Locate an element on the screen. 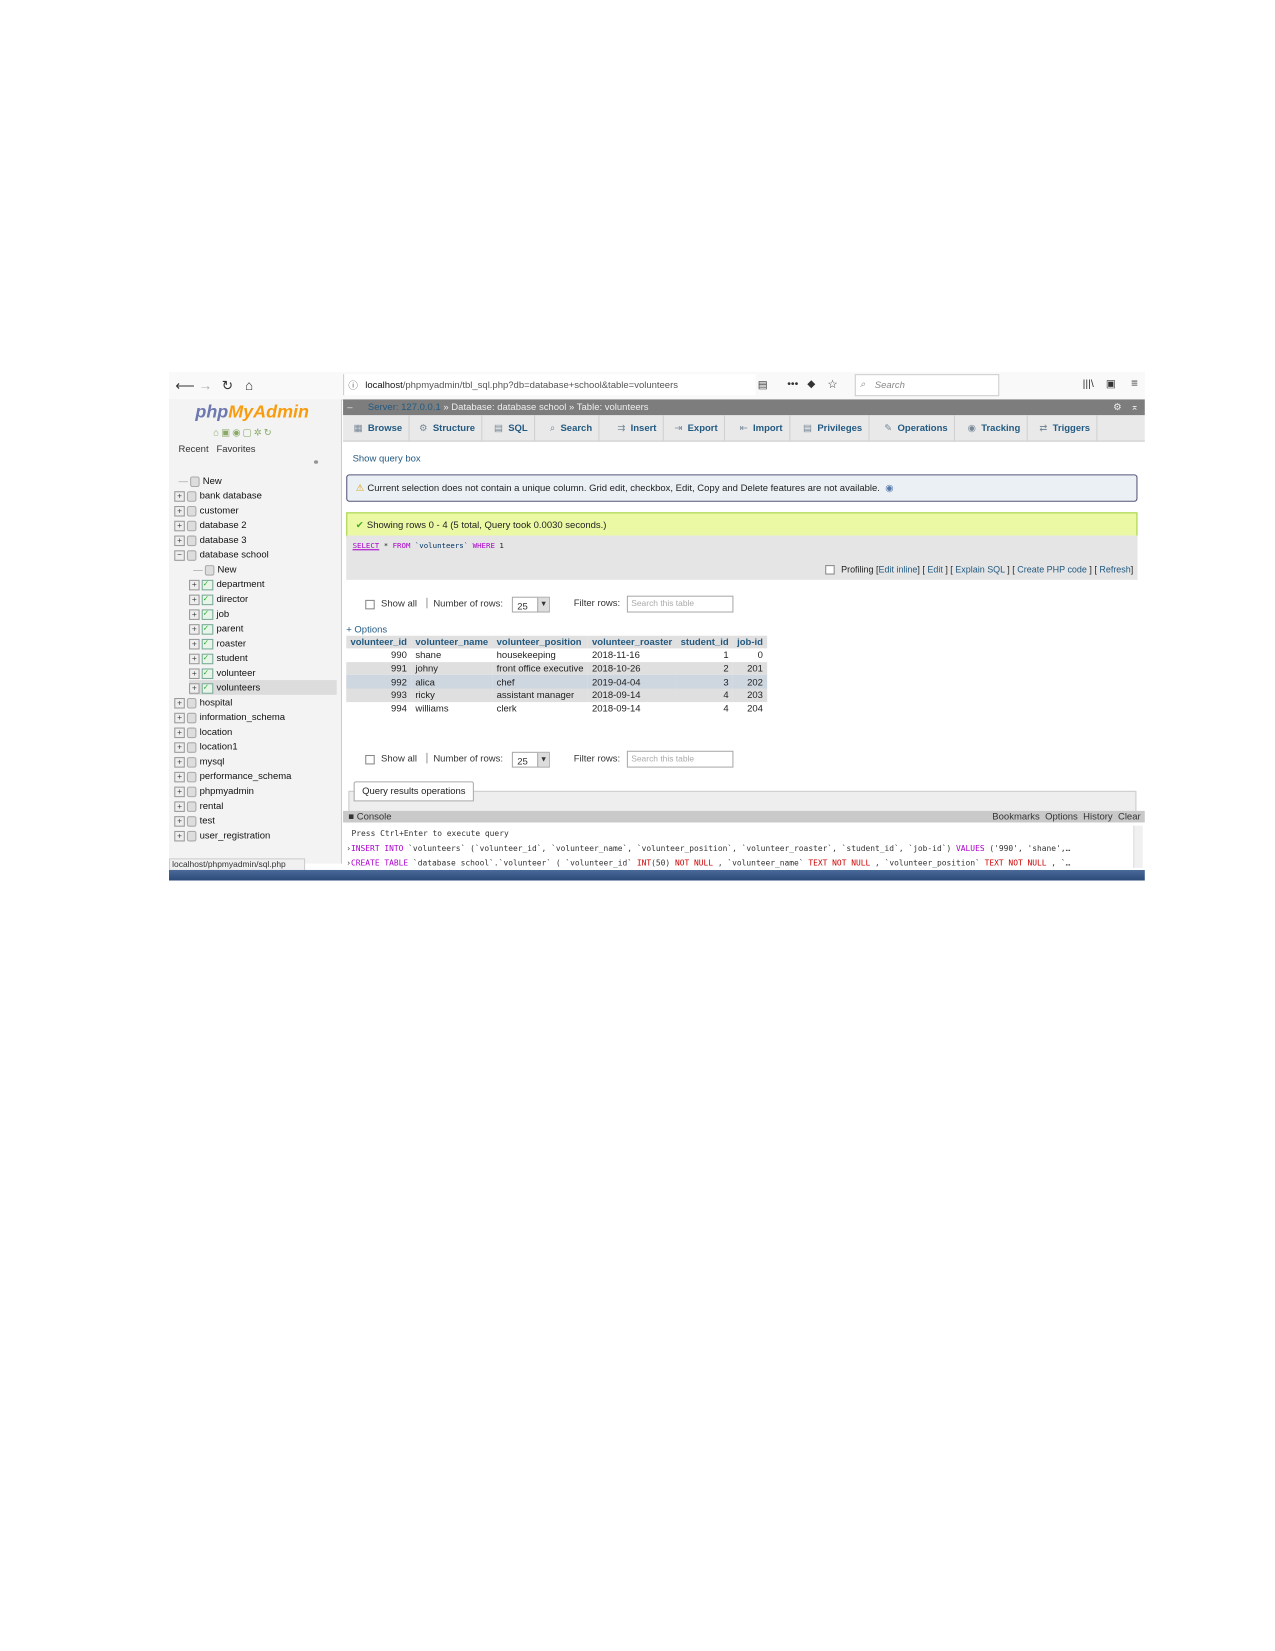 The width and height of the screenshot is (1275, 1651). reload-icon: ↻ is located at coordinates (228, 385).